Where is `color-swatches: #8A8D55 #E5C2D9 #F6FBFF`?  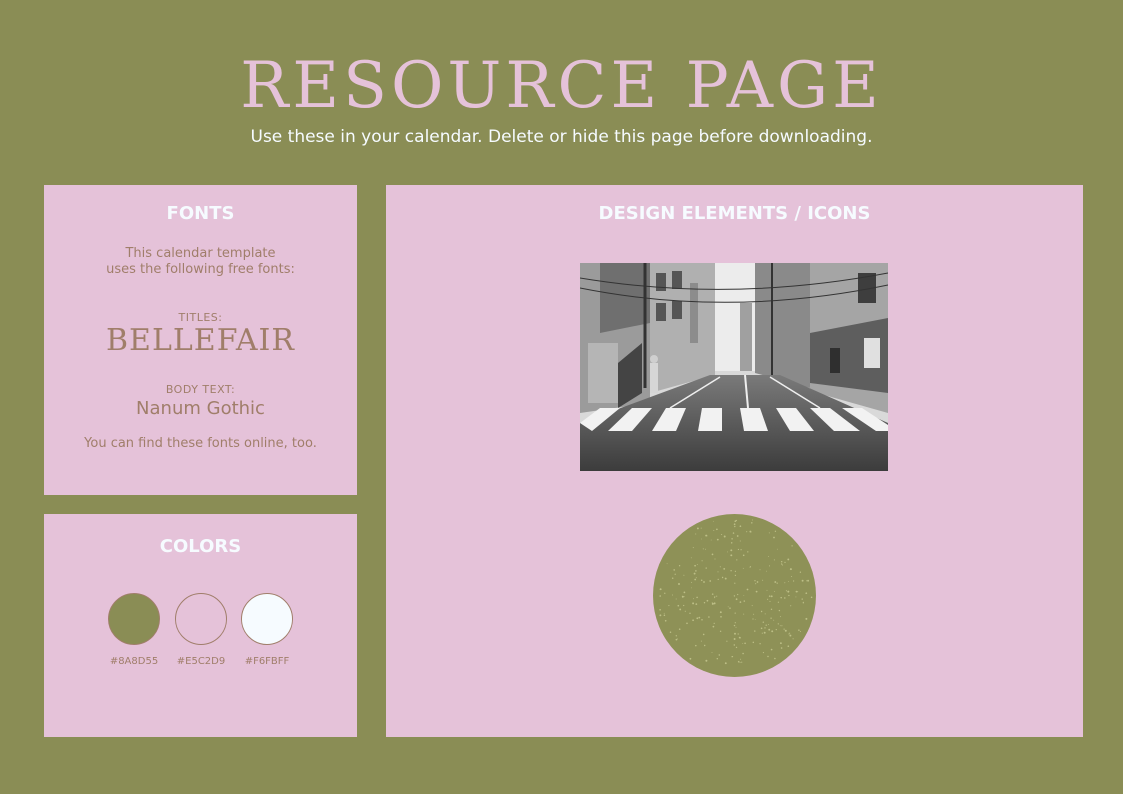
color-swatches: #8A8D55 #E5C2D9 #F6FBFF is located at coordinates (201, 638).